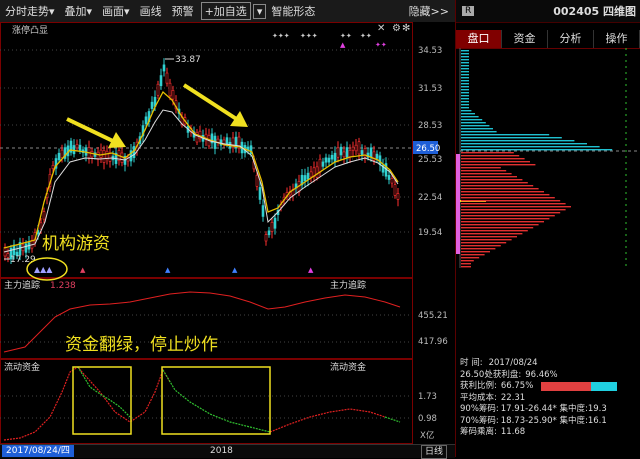 This screenshot has height=459, width=640. Describe the element at coordinates (432, 11) in the screenshot. I see `tb-hide: 隐藏>>` at that location.